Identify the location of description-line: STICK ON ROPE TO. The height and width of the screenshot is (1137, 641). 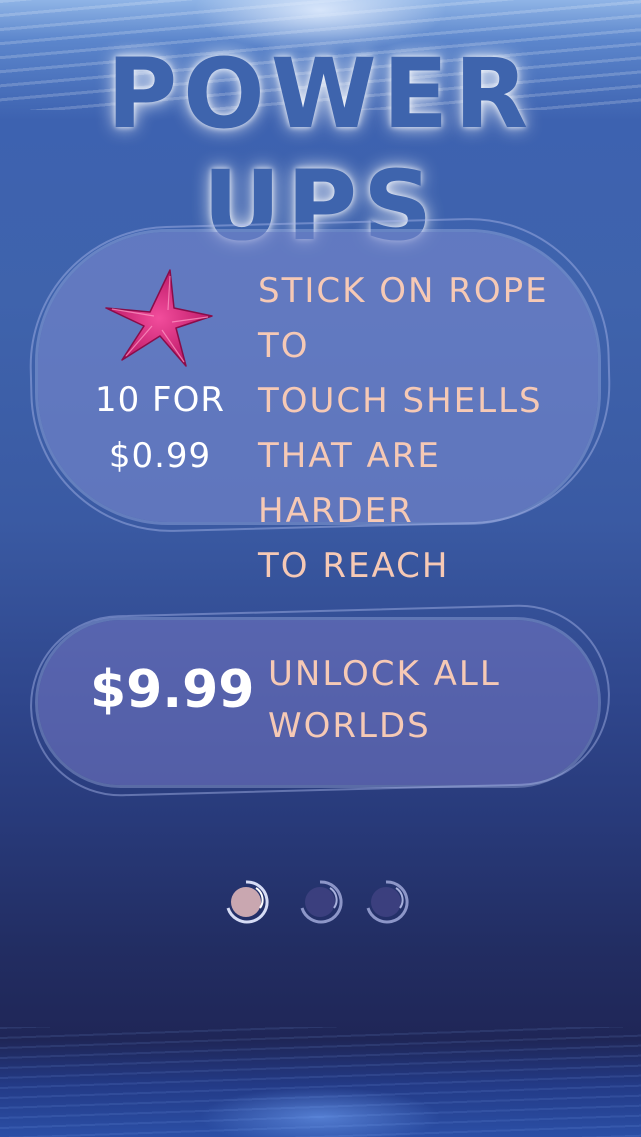
(403, 318).